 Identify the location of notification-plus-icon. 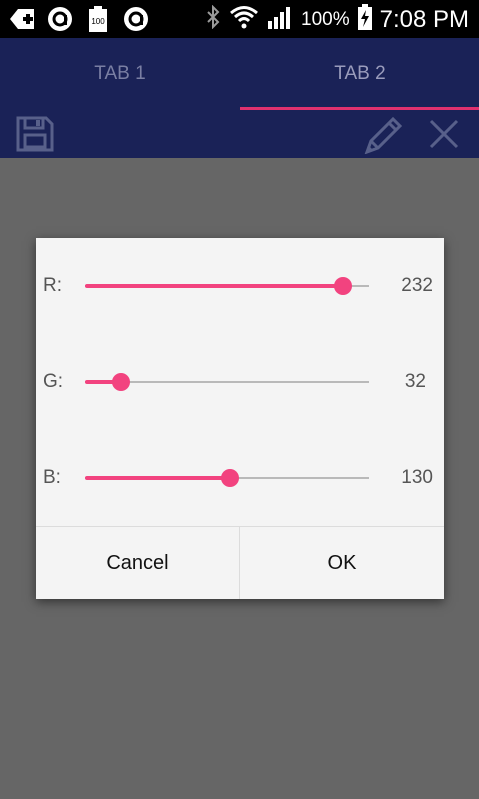
(22, 19).